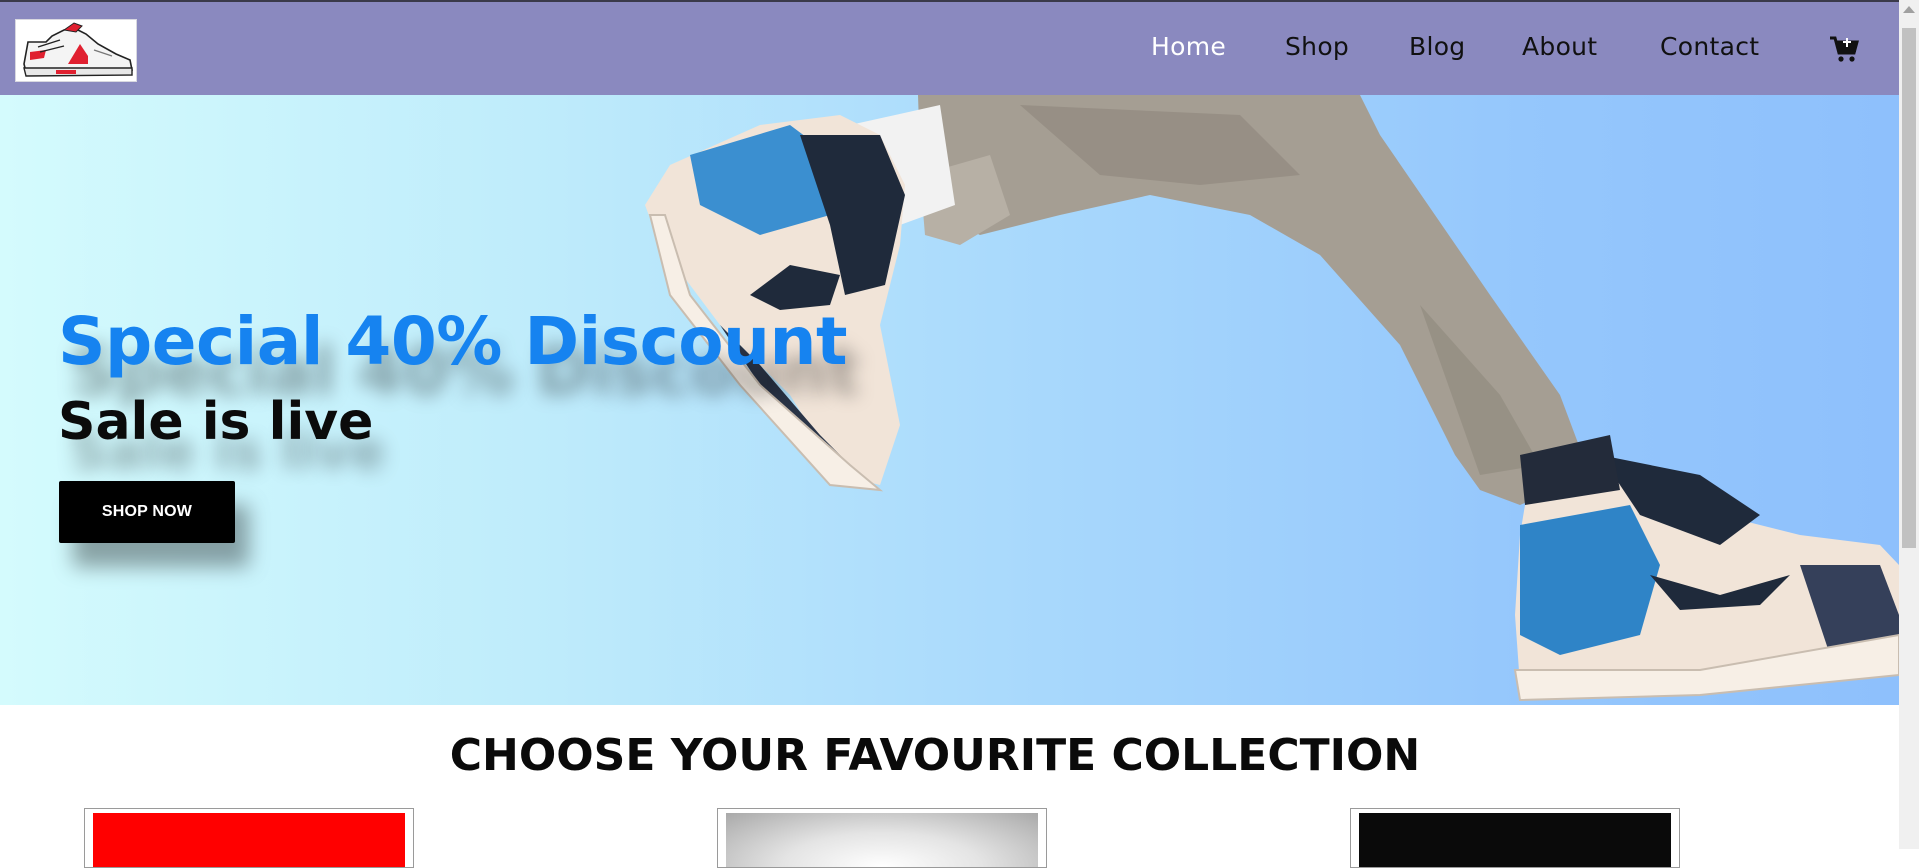 This screenshot has width=1919, height=868. What do you see at coordinates (1709, 46) in the screenshot?
I see `nav-contact: Contact` at bounding box center [1709, 46].